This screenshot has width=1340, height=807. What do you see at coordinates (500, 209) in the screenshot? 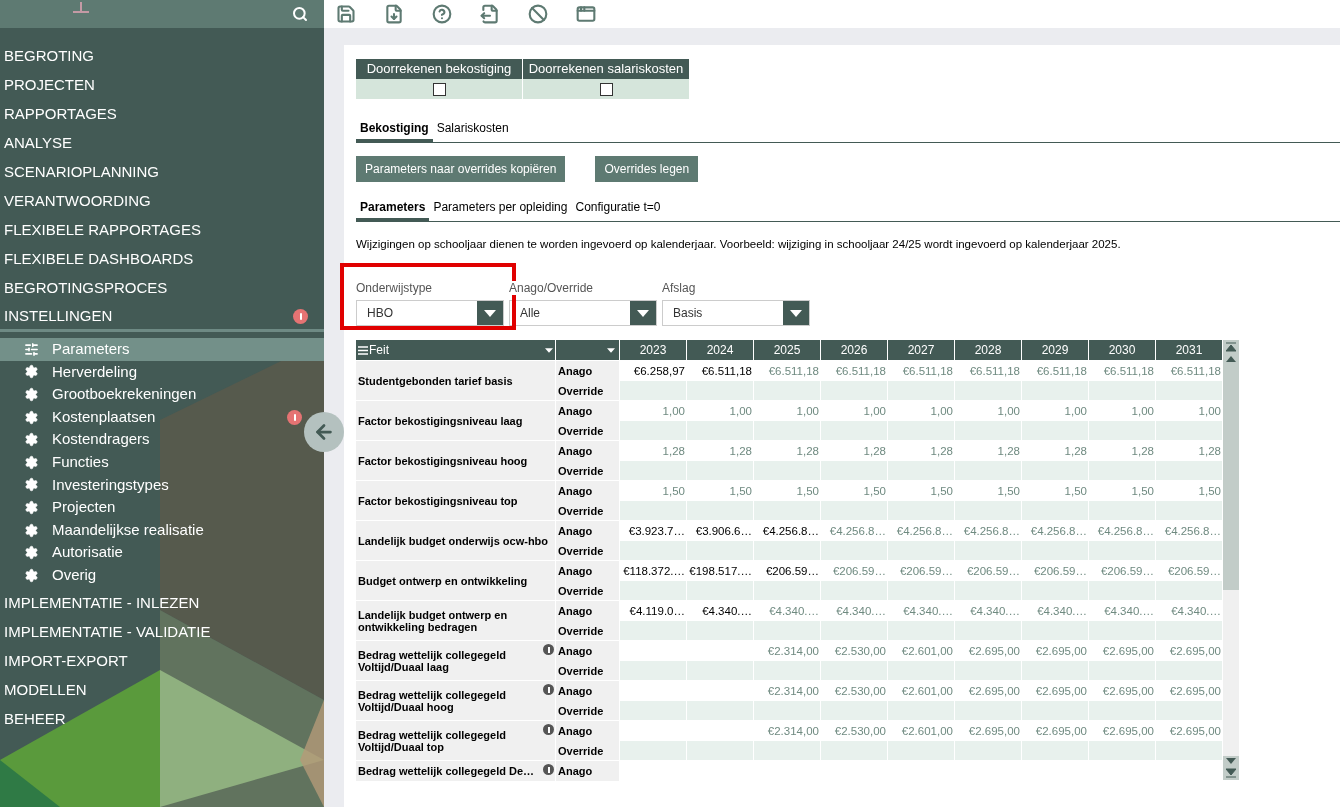
I see `tab: Parameters per opleiding` at bounding box center [500, 209].